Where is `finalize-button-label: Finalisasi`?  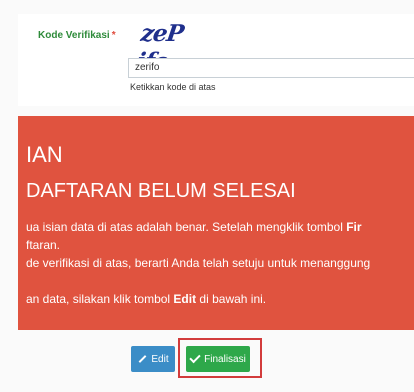
finalize-button-label: Finalisasi is located at coordinates (225, 359).